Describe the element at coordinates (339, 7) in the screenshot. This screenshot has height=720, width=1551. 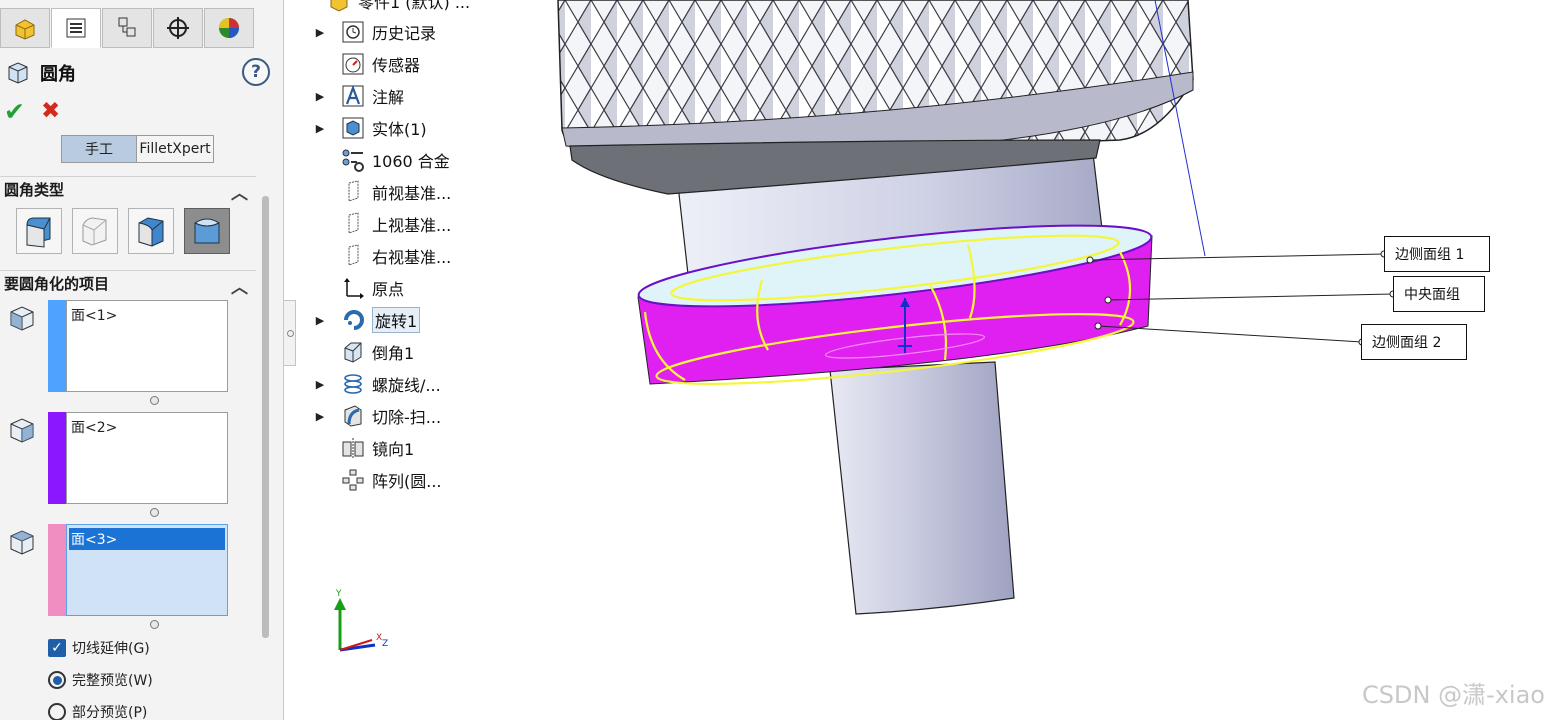
I see `part-icon` at that location.